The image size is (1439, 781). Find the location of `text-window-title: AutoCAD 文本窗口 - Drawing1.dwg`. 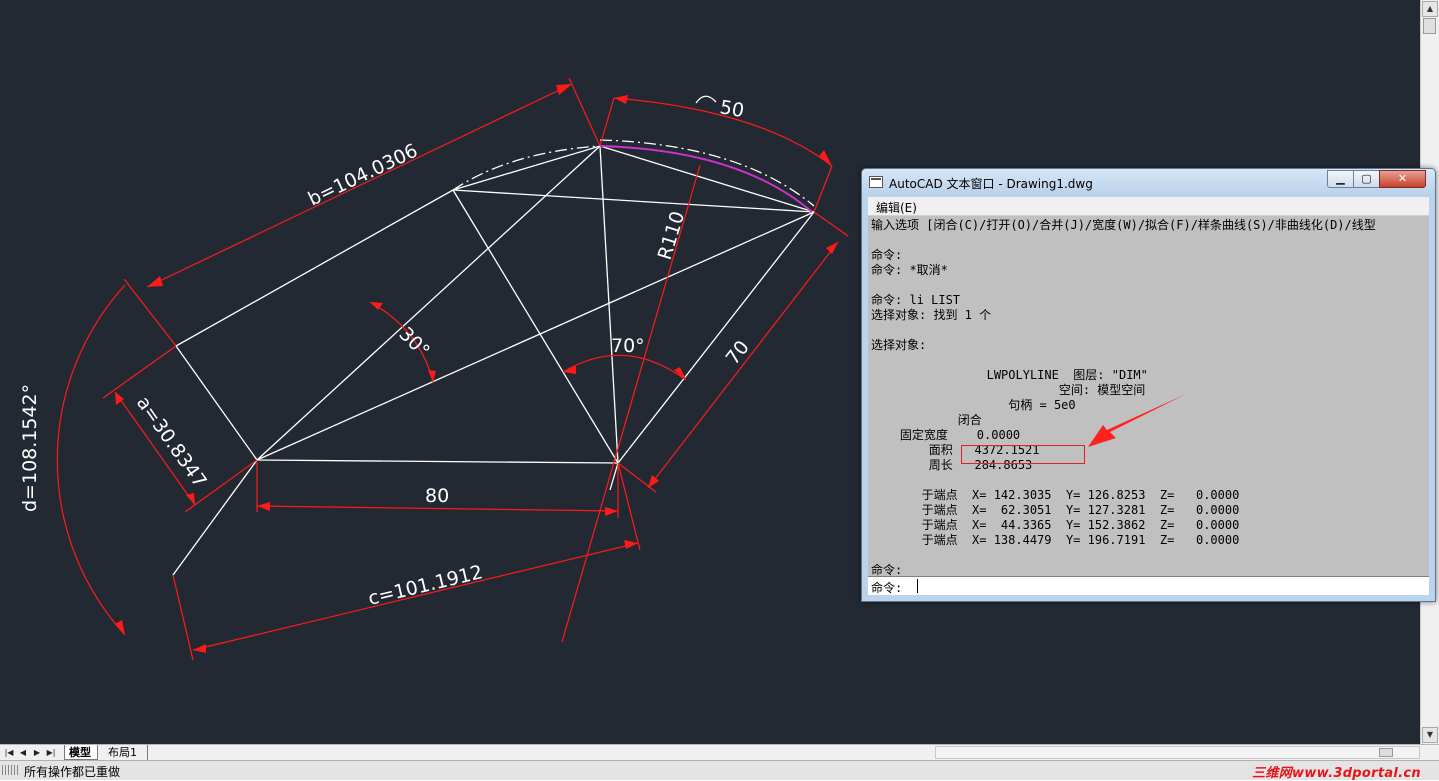

text-window-title: AutoCAD 文本窗口 - Drawing1.dwg is located at coordinates (991, 184).